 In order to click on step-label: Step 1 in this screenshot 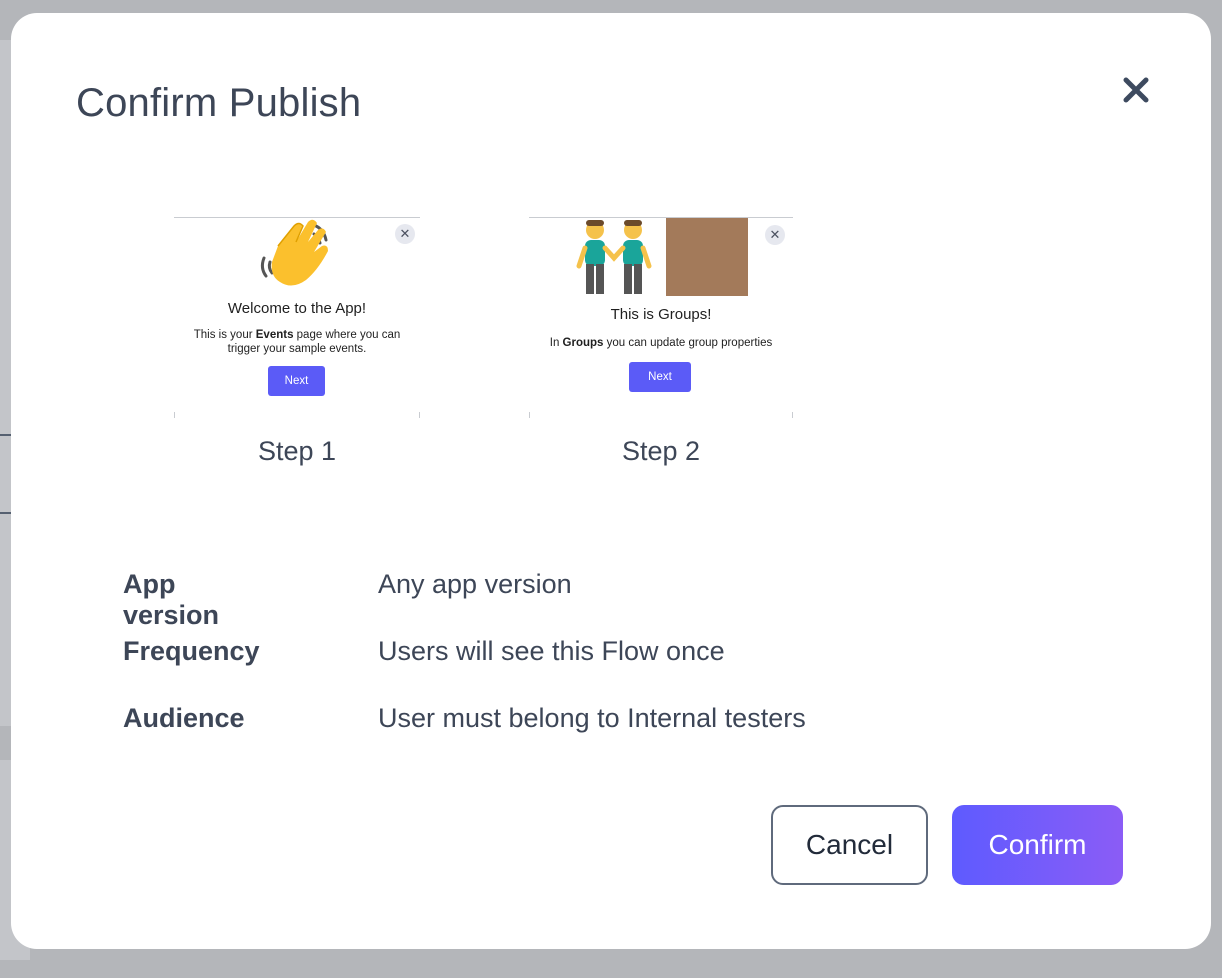, I will do `click(297, 451)`.